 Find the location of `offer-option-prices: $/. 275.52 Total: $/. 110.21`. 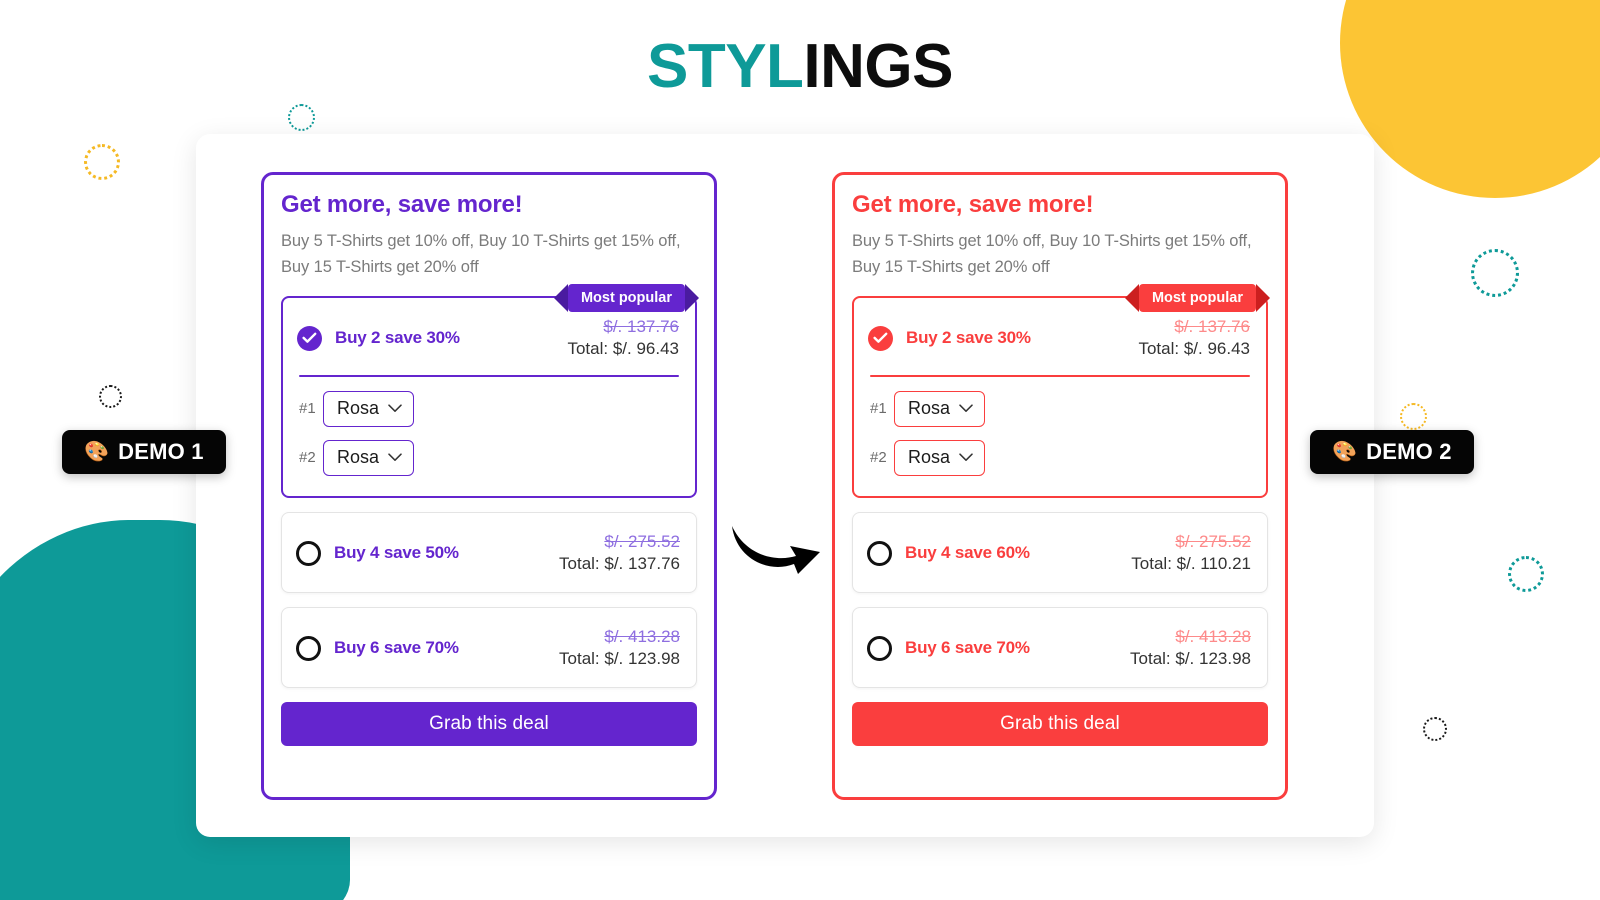

offer-option-prices: $/. 275.52 Total: $/. 110.21 is located at coordinates (1191, 553).